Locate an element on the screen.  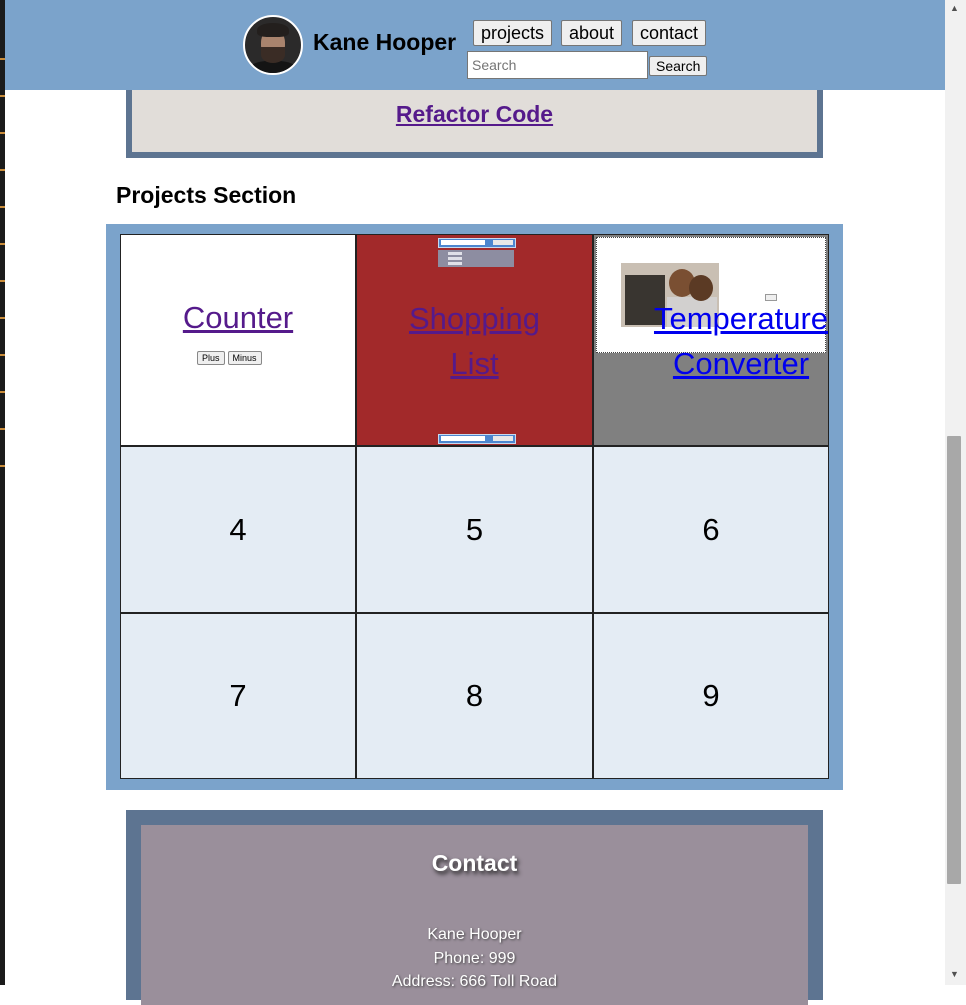
page-scrollbar: ▲ ▼ is located at coordinates (955, 492).